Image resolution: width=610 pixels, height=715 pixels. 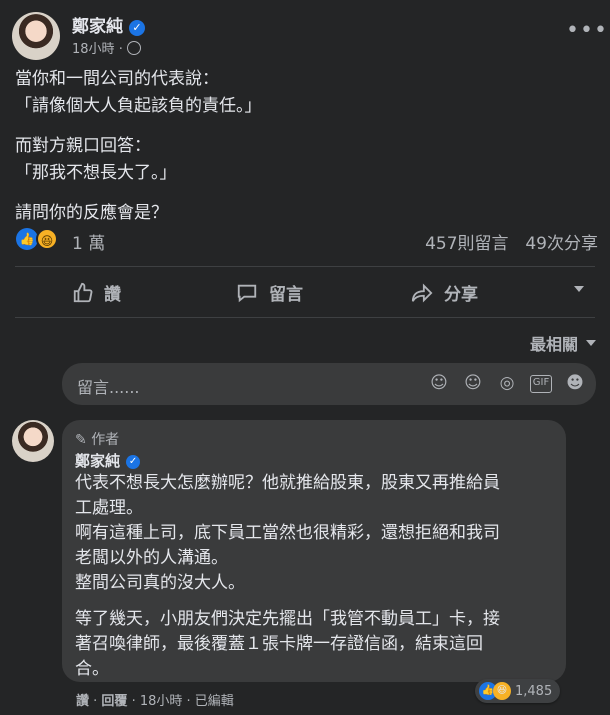 What do you see at coordinates (466, 244) in the screenshot?
I see `comments-count: 457則留言` at bounding box center [466, 244].